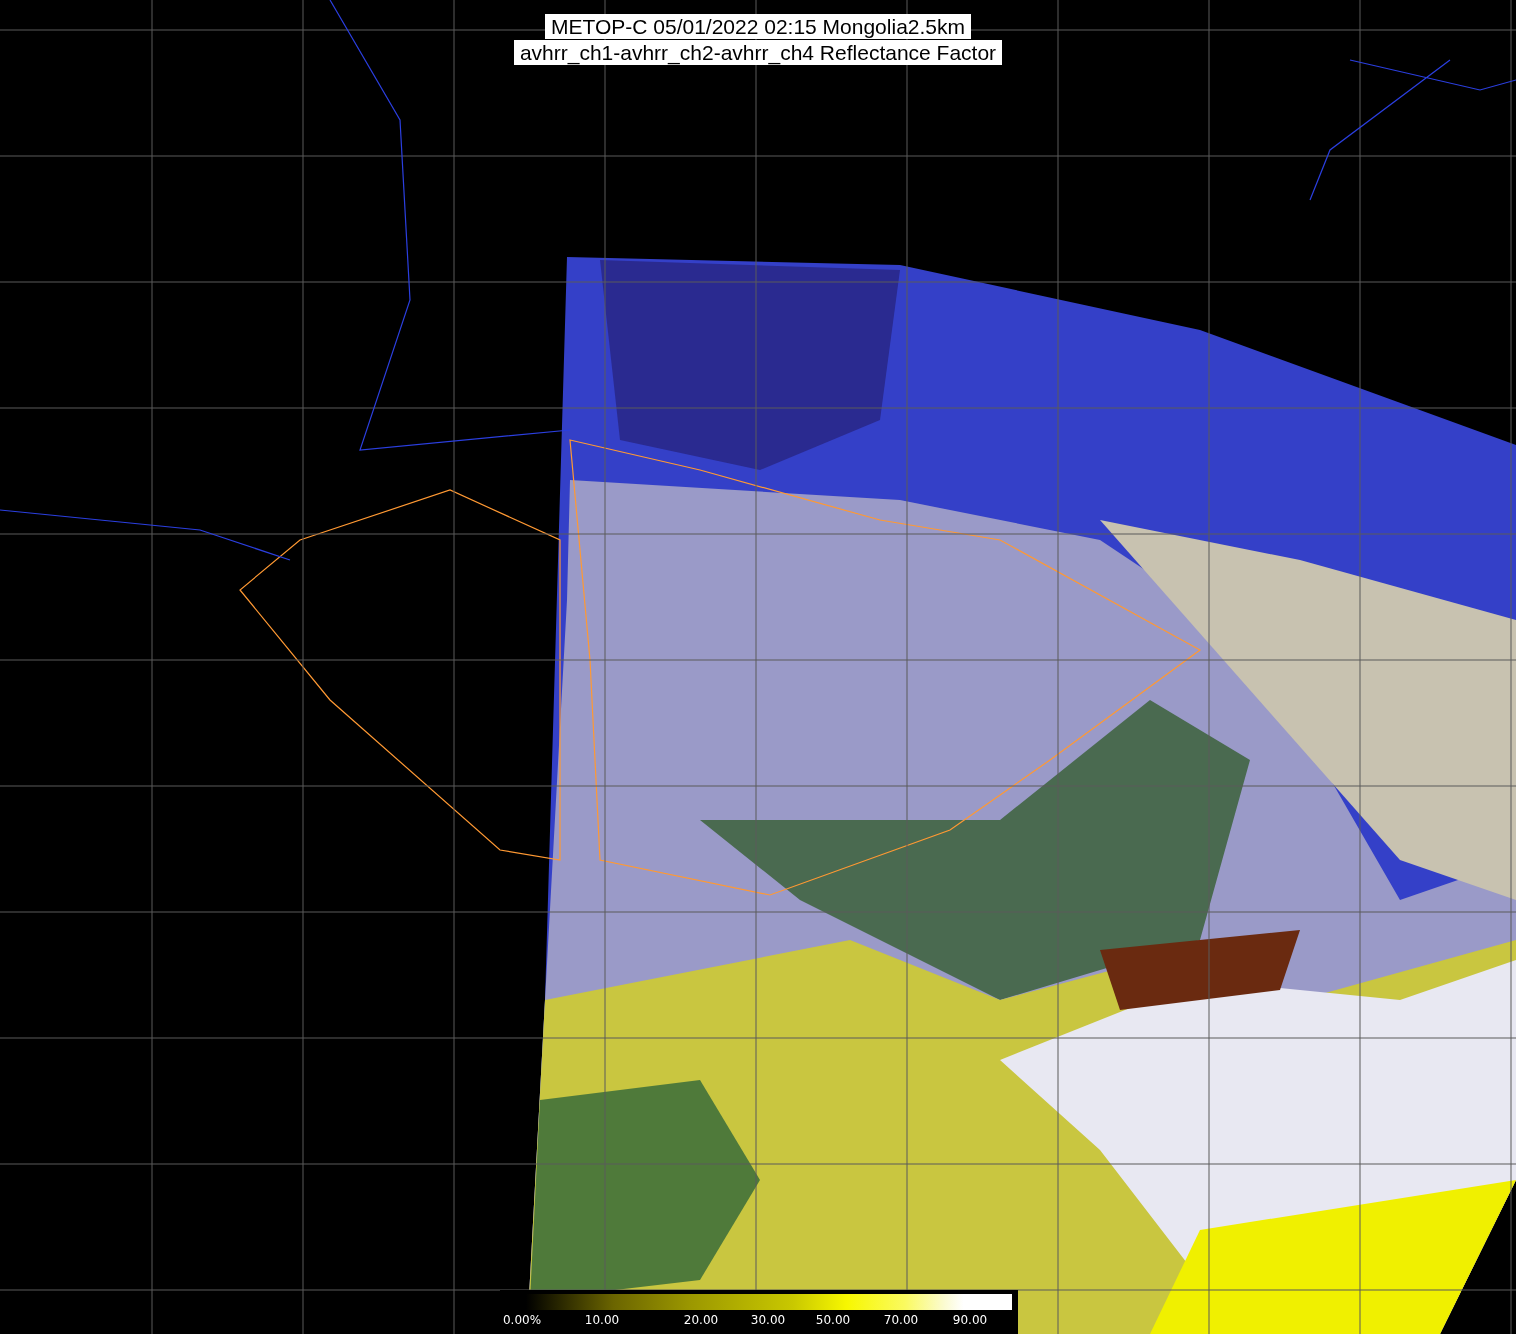  Describe the element at coordinates (768, 1320) in the screenshot. I see `tick-label: 30.00` at that location.